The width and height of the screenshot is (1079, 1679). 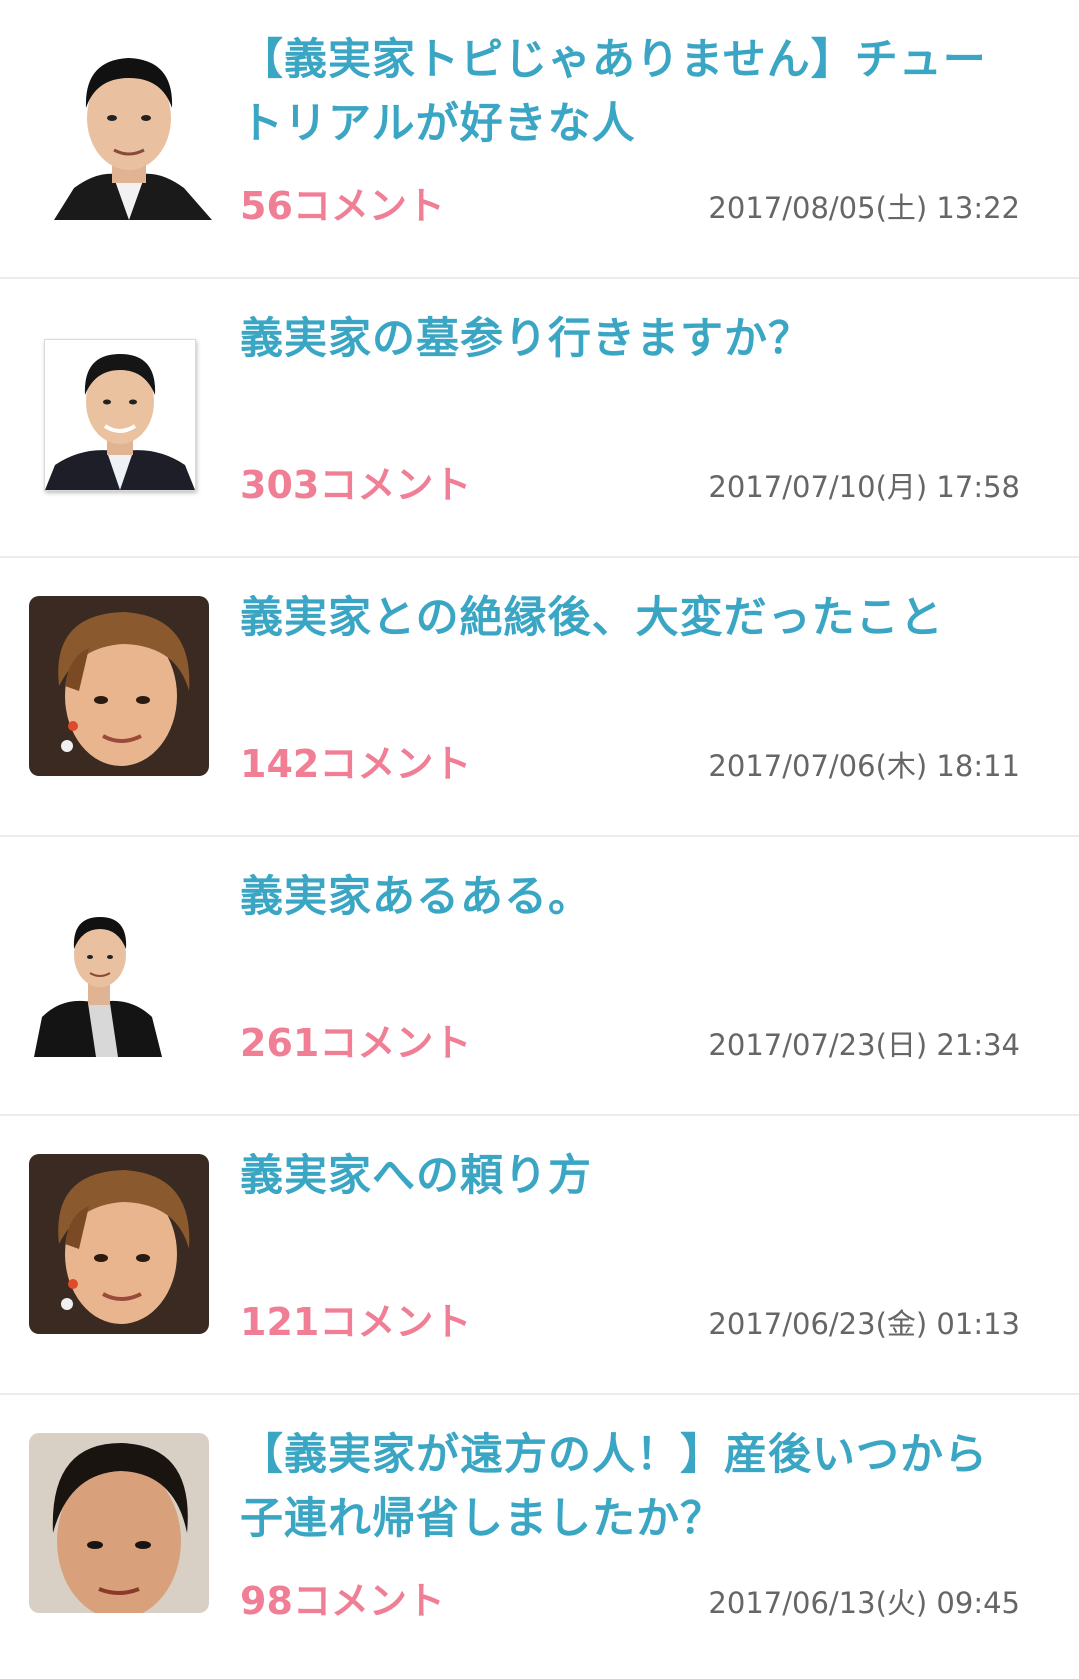 I want to click on post-date: 2017/07/06(木) 18:11, so click(x=864, y=766).